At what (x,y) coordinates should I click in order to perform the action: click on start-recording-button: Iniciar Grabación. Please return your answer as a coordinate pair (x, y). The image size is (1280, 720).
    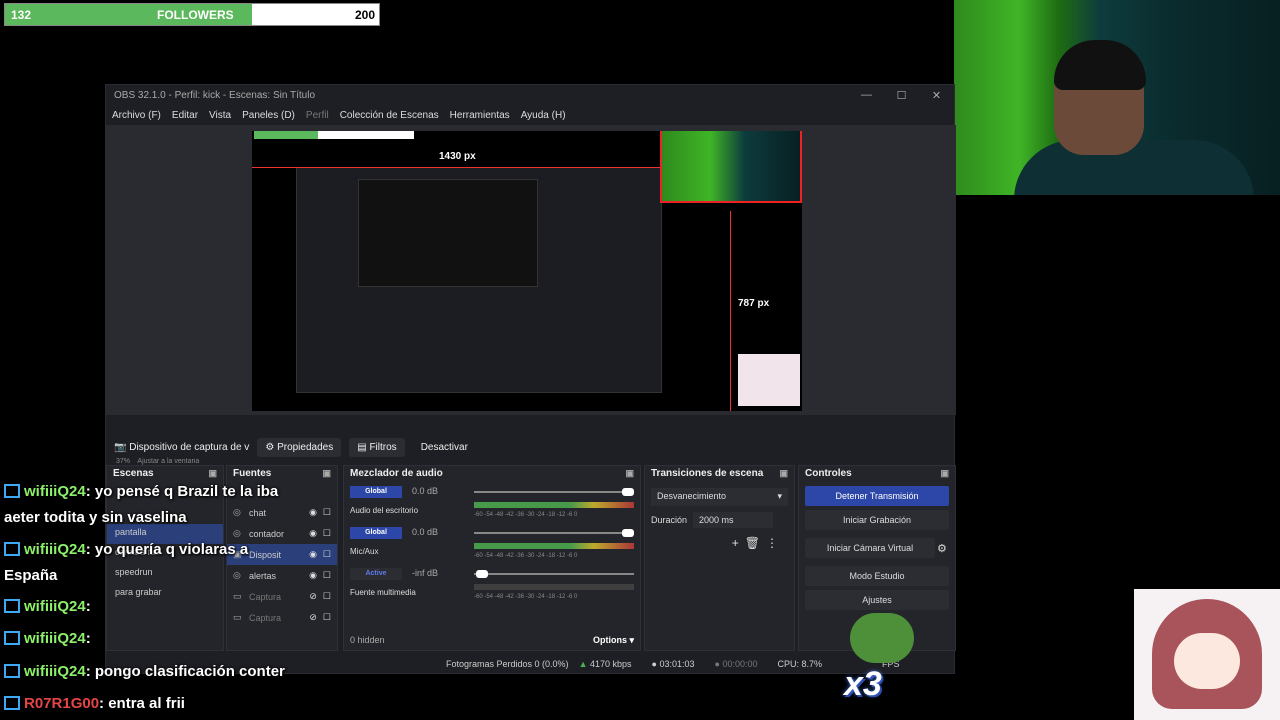
    Looking at the image, I should click on (877, 520).